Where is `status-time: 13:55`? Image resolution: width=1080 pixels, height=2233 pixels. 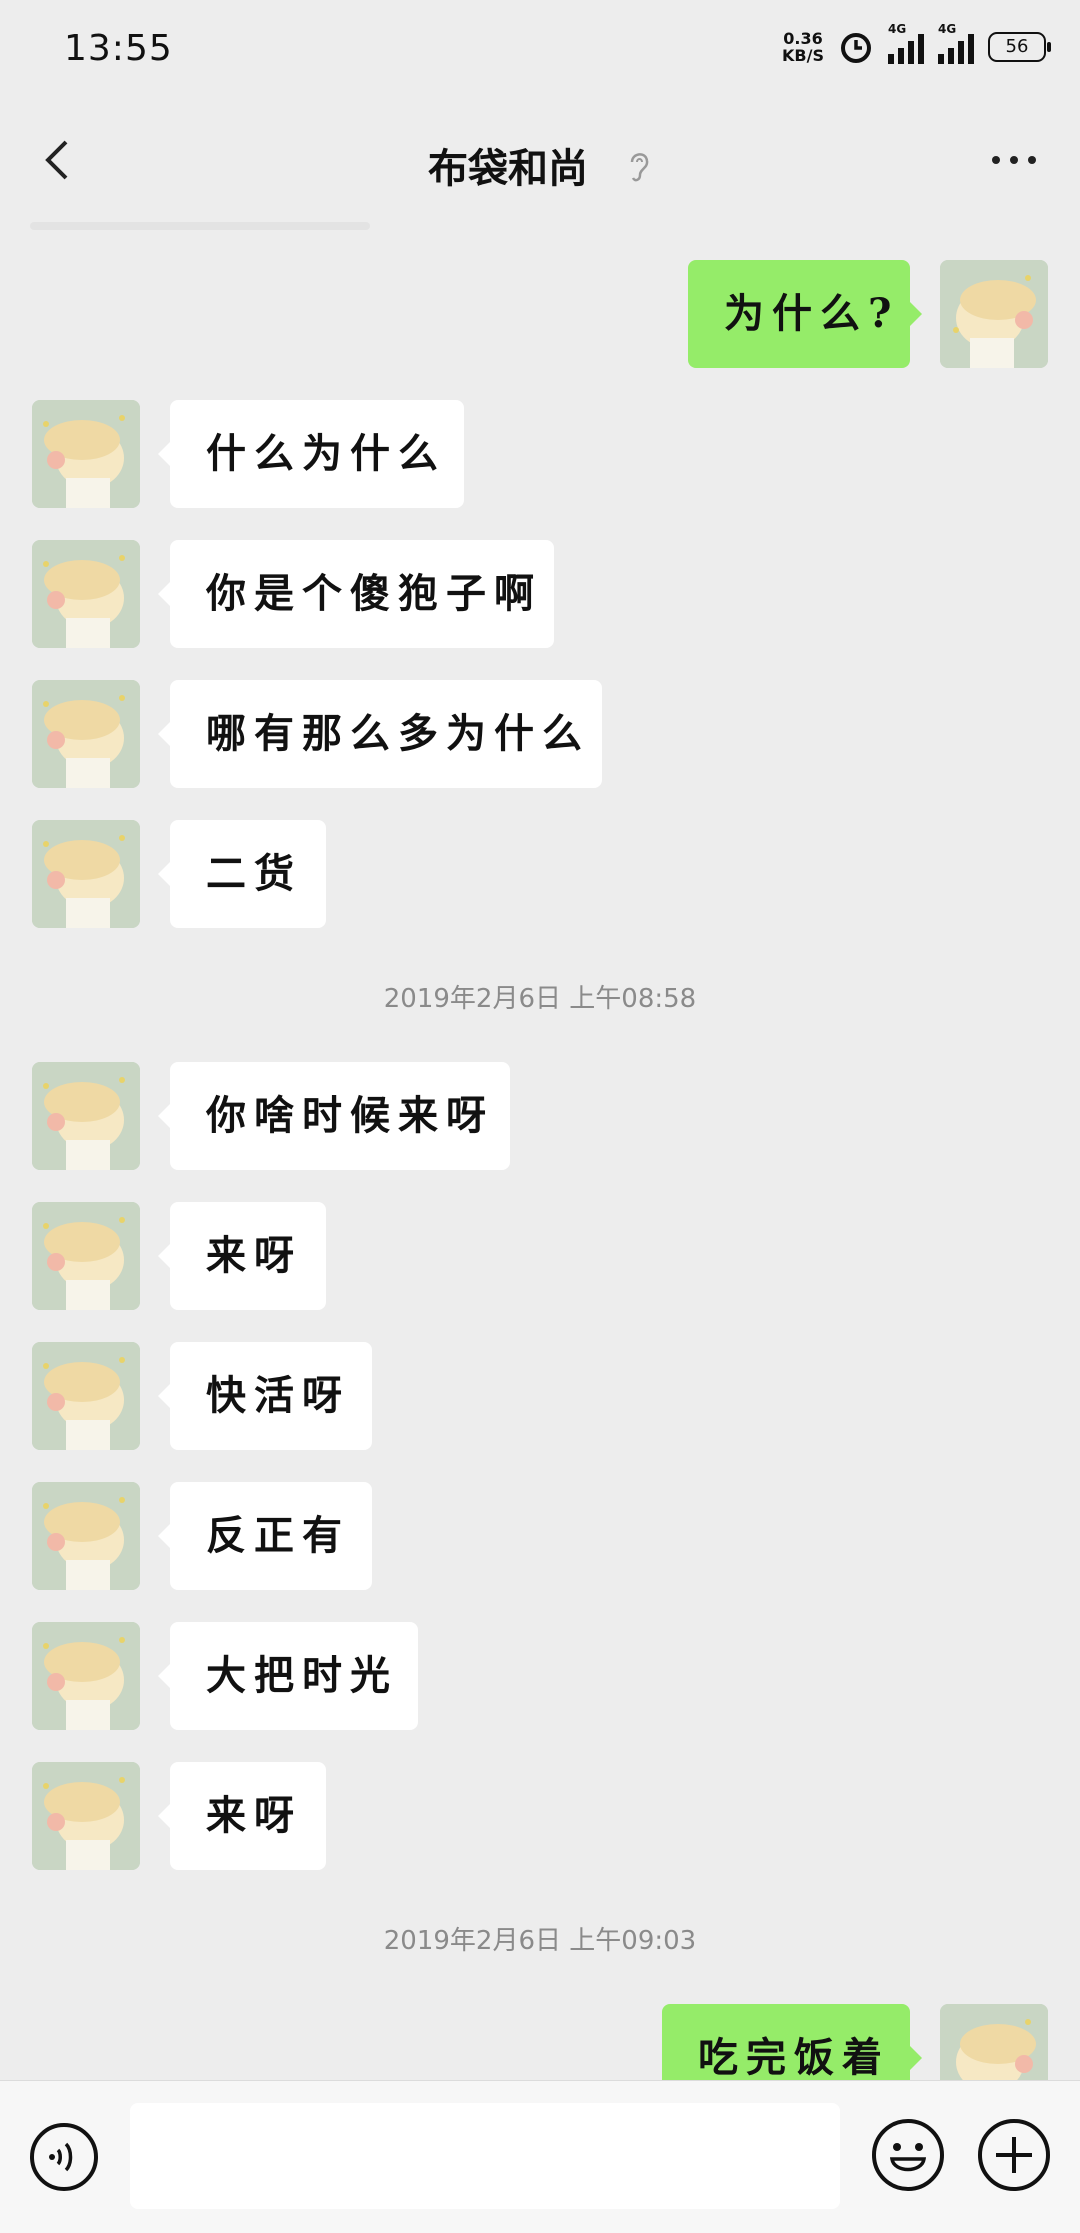 status-time: 13:55 is located at coordinates (118, 48).